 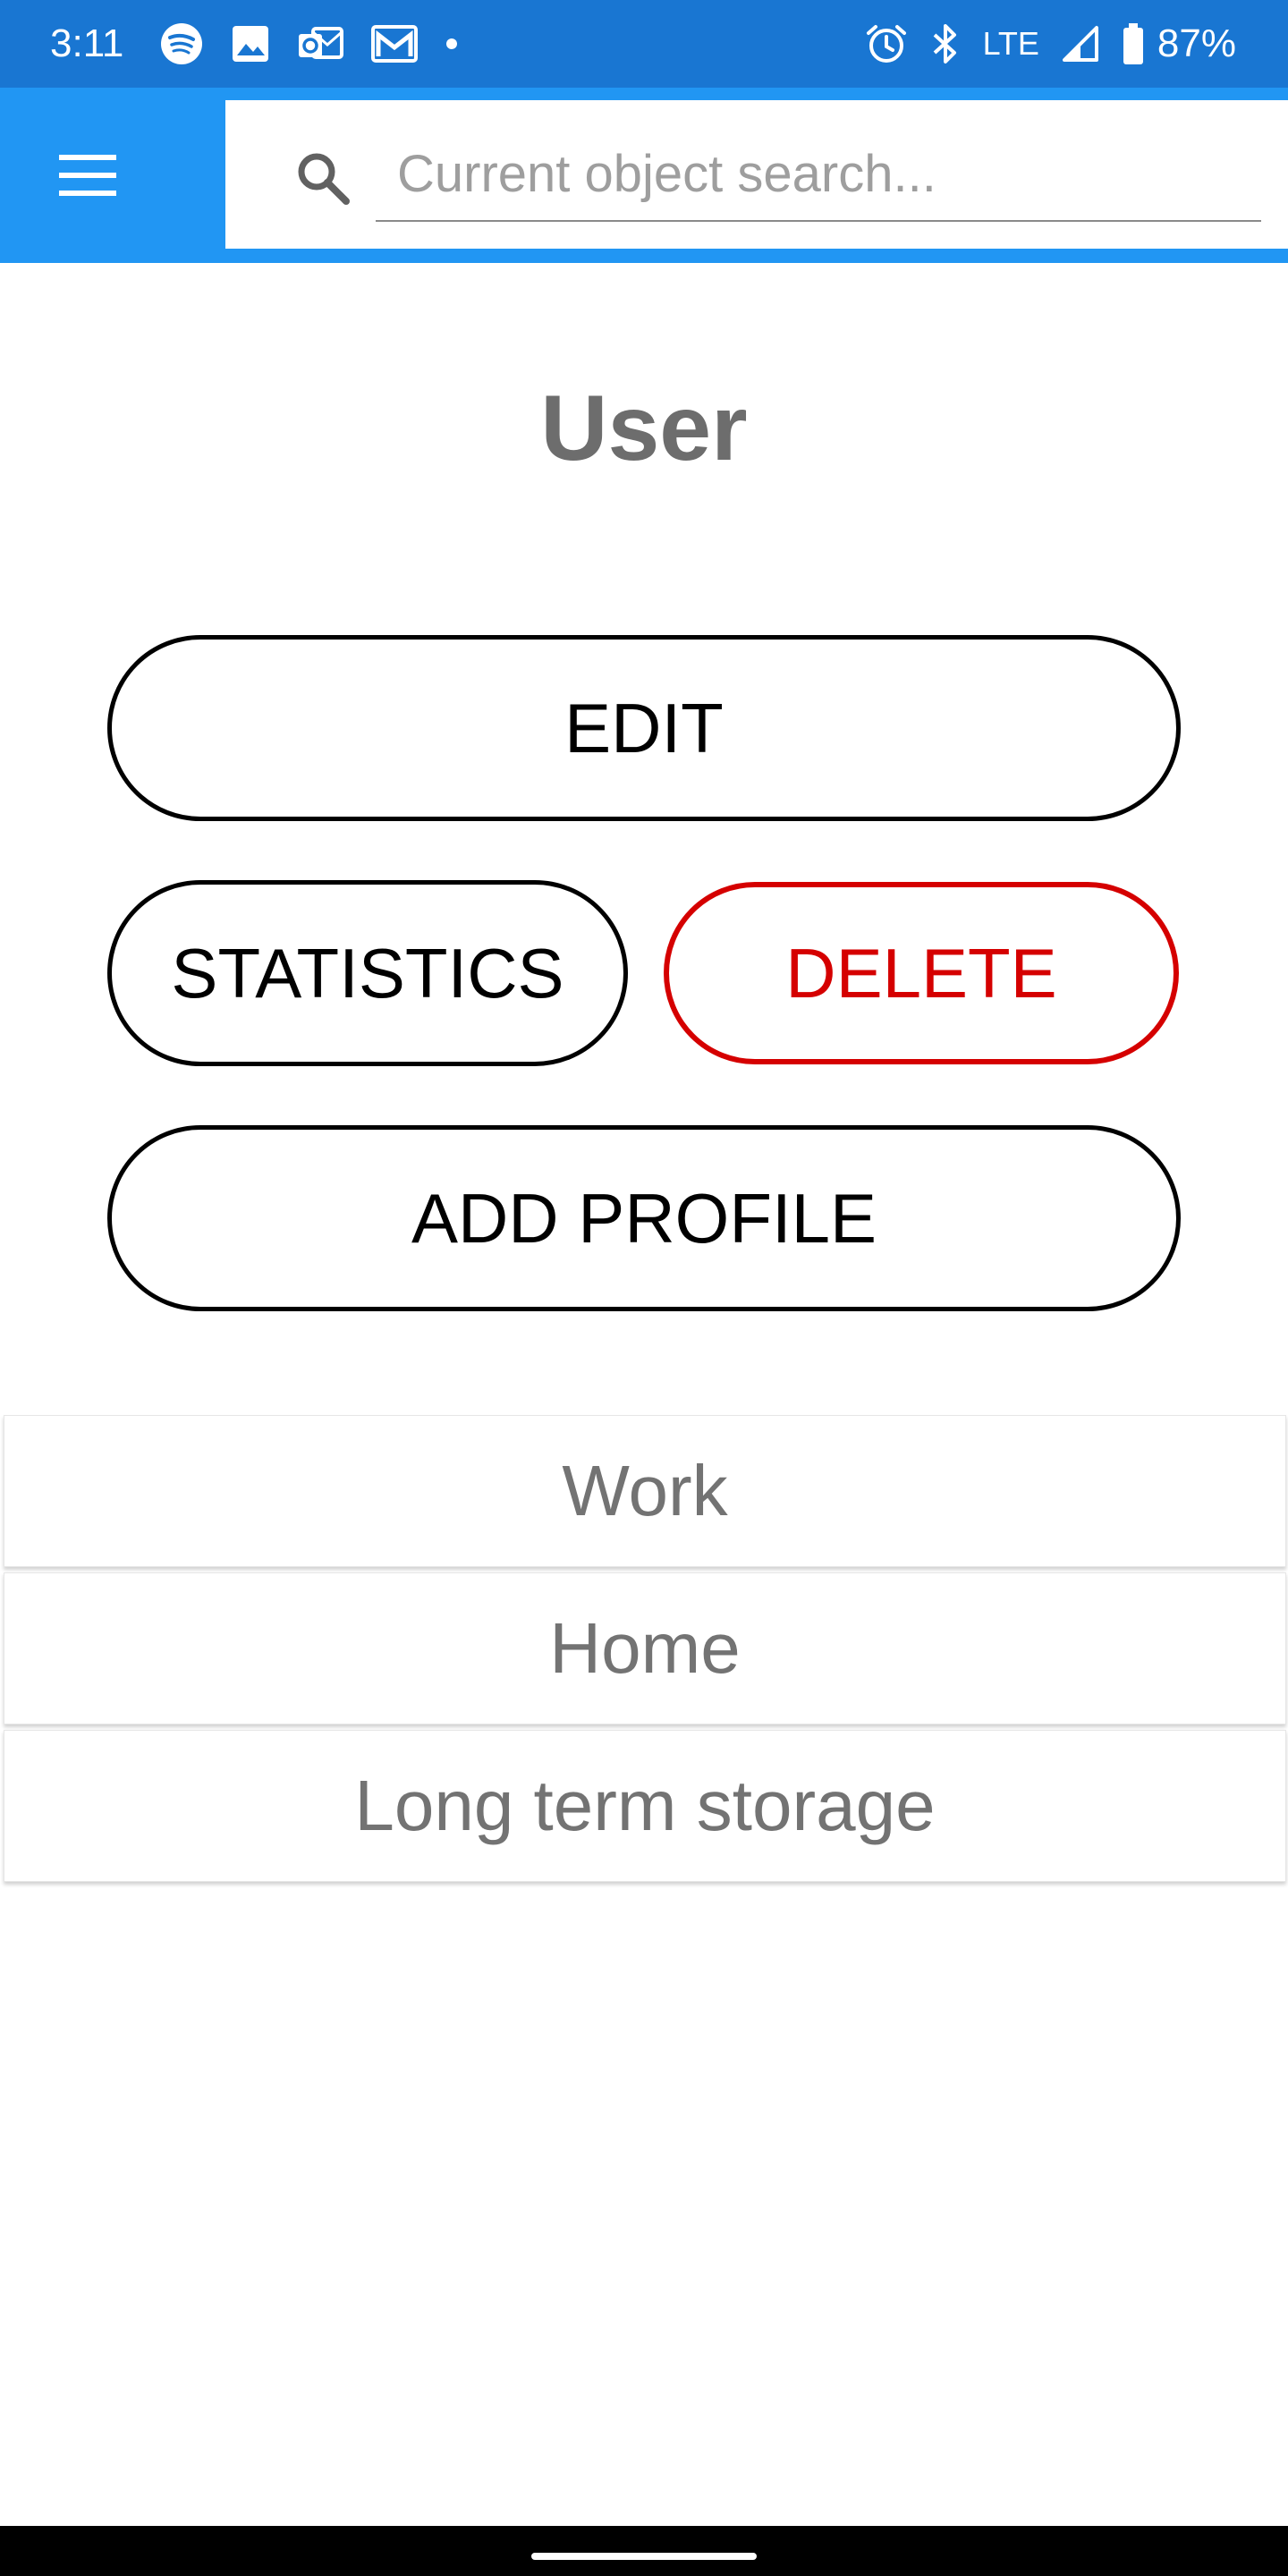 I want to click on search-input, so click(x=818, y=174).